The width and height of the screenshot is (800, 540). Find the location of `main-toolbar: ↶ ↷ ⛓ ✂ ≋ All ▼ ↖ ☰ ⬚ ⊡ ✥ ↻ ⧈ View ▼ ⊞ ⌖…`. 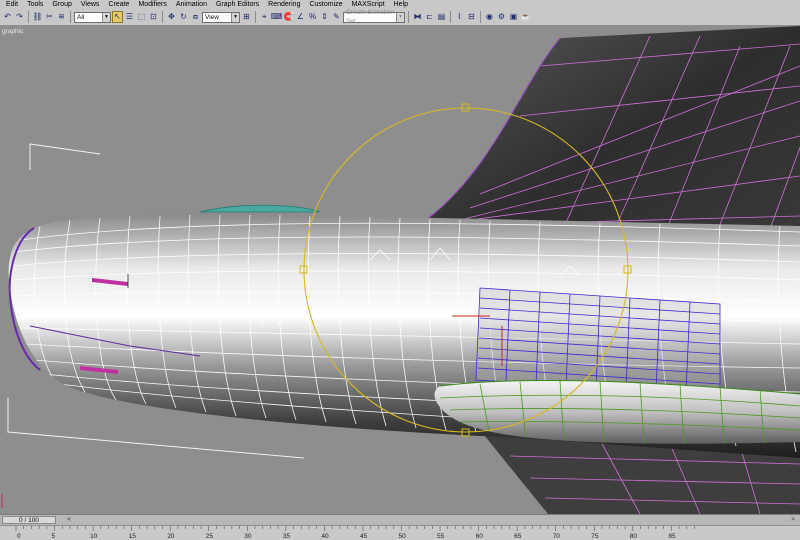

main-toolbar: ↶ ↷ ⛓ ✂ ≋ All ▼ ↖ ☰ ⬚ ⊡ ✥ ↻ ⧈ View ▼ ⊞ ⌖… is located at coordinates (400, 17).